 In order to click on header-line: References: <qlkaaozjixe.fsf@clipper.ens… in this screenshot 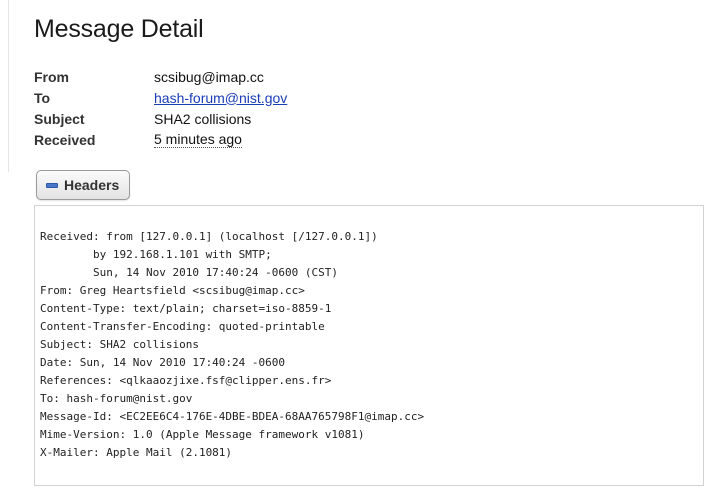, I will do `click(186, 380)`.